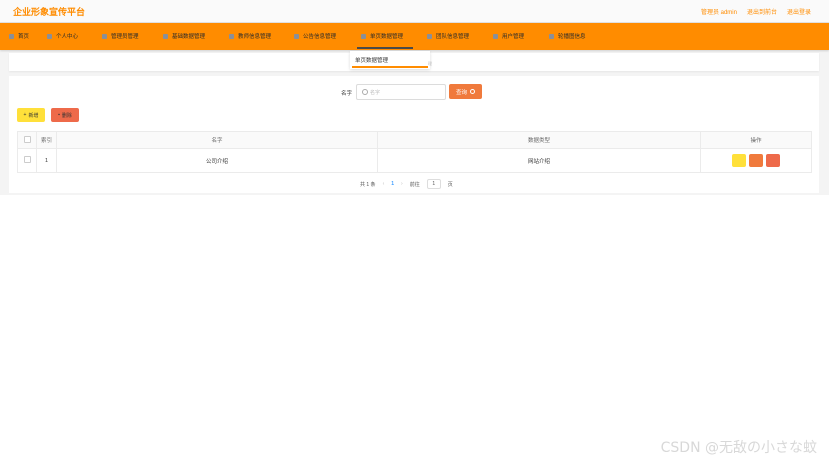 This screenshot has height=465, width=829. I want to click on detail-button, so click(739, 160).